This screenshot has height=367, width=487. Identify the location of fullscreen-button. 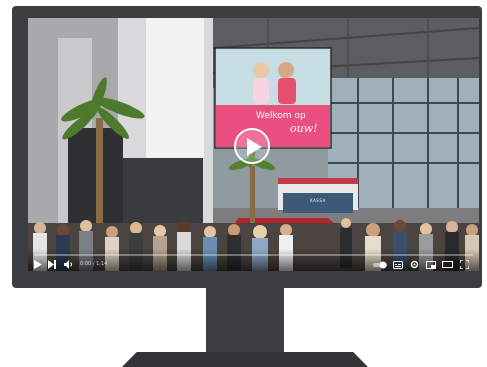
(464, 264).